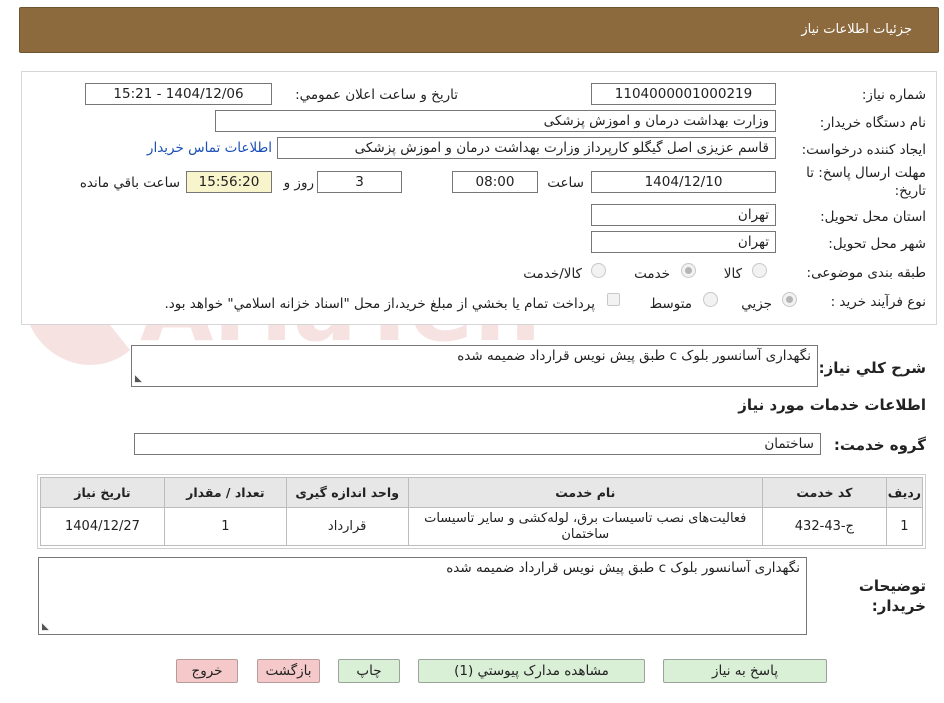 This screenshot has width=944, height=703. Describe the element at coordinates (856, 29) in the screenshot. I see `page-title: جزئیات اطلاعات نیاز` at that location.